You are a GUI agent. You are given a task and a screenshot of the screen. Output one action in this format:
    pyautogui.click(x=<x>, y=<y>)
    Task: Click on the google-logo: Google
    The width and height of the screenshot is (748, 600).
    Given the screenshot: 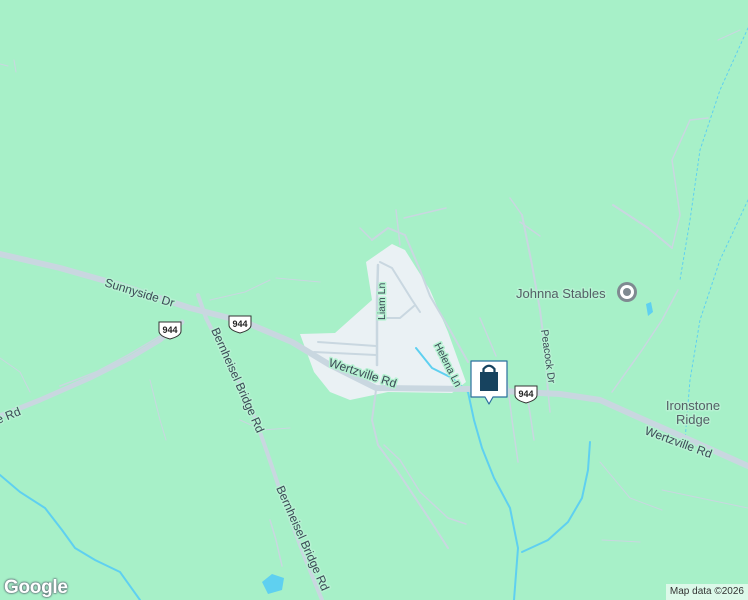 What is the action you would take?
    pyautogui.click(x=36, y=587)
    